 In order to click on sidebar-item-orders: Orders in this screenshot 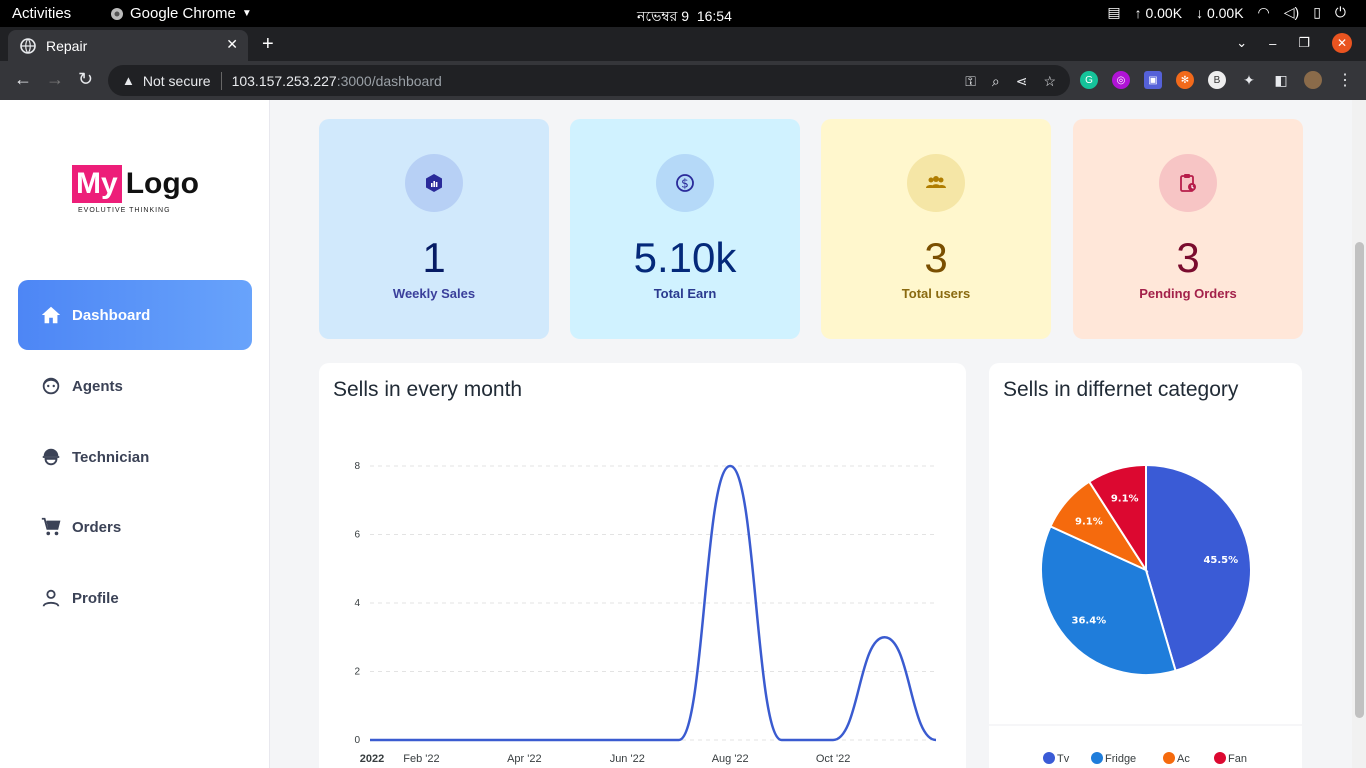, I will do `click(135, 527)`.